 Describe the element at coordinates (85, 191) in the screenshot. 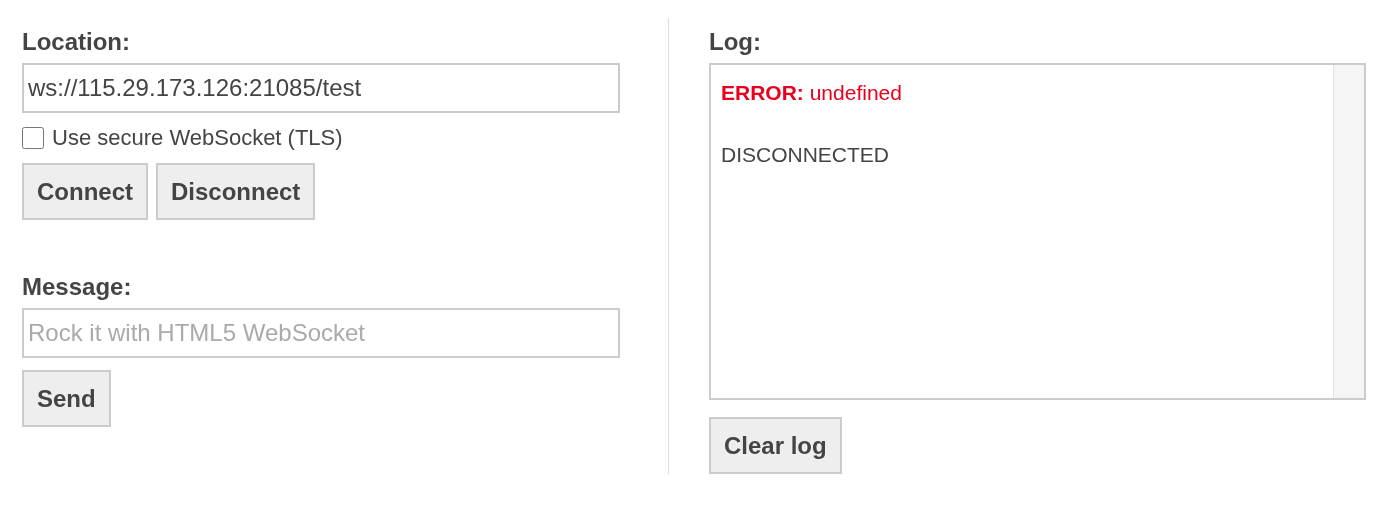

I see `connect-button: Connect` at that location.